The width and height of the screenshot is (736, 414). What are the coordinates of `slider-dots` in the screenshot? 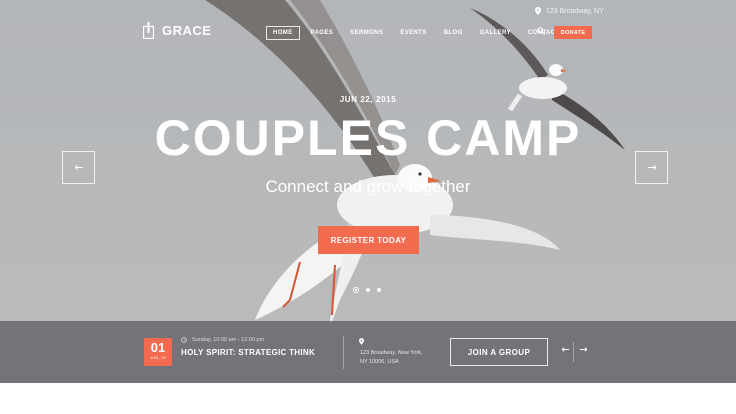 It's located at (367, 290).